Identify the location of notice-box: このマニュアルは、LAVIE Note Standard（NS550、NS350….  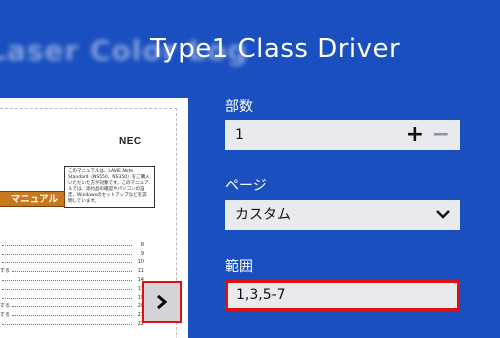
(109, 187).